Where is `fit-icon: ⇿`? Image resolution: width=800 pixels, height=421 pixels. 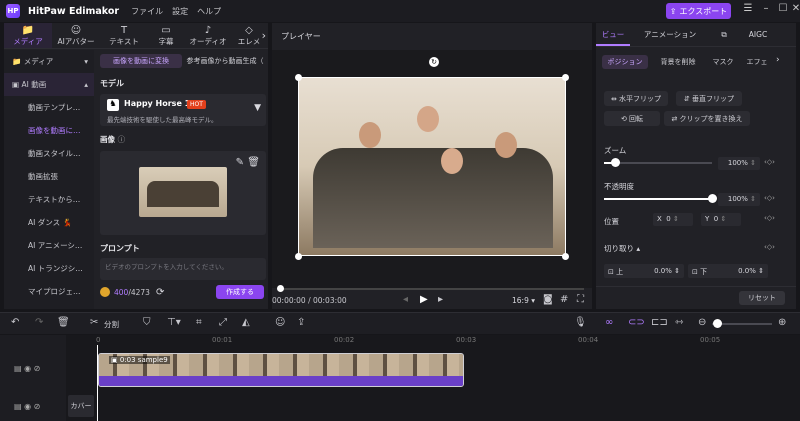
fit-icon: ⇿ is located at coordinates (679, 322).